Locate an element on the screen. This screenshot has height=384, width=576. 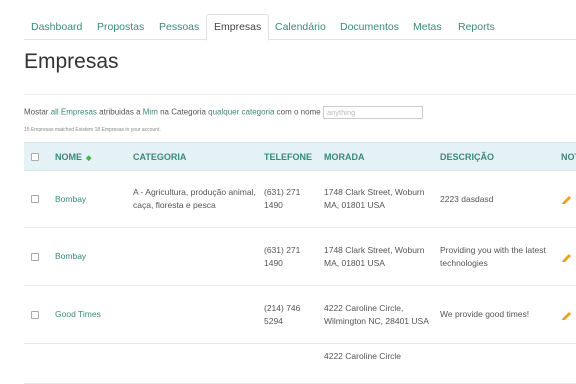
filter-prefix: Mostar is located at coordinates (36, 112).